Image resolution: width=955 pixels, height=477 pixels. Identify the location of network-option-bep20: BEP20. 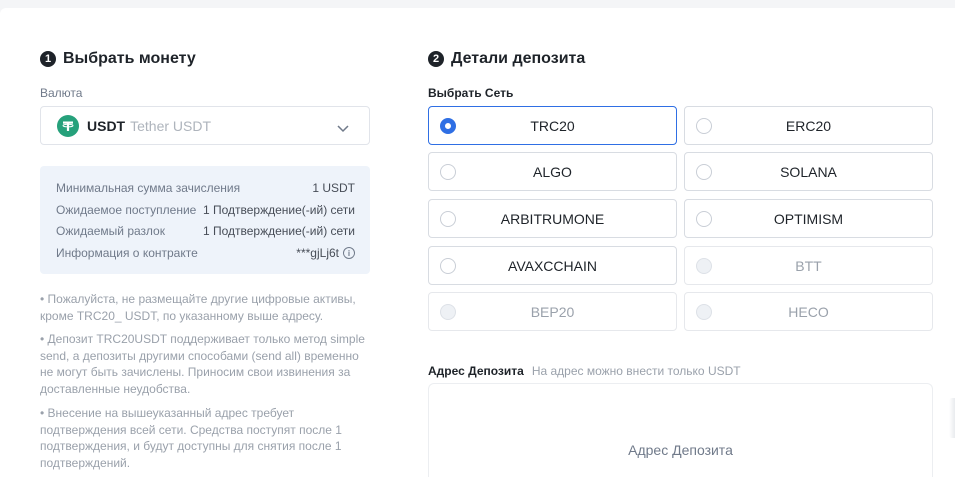
(552, 311).